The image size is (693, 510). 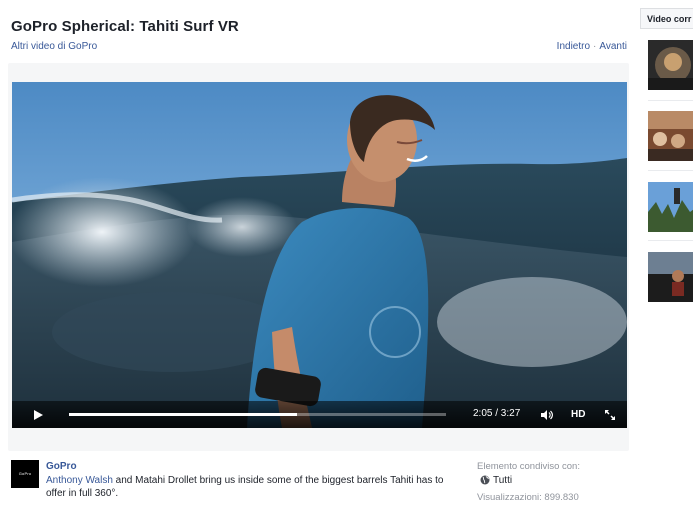 What do you see at coordinates (592, 46) in the screenshot?
I see `video-navigation: Indietro · Avanti` at bounding box center [592, 46].